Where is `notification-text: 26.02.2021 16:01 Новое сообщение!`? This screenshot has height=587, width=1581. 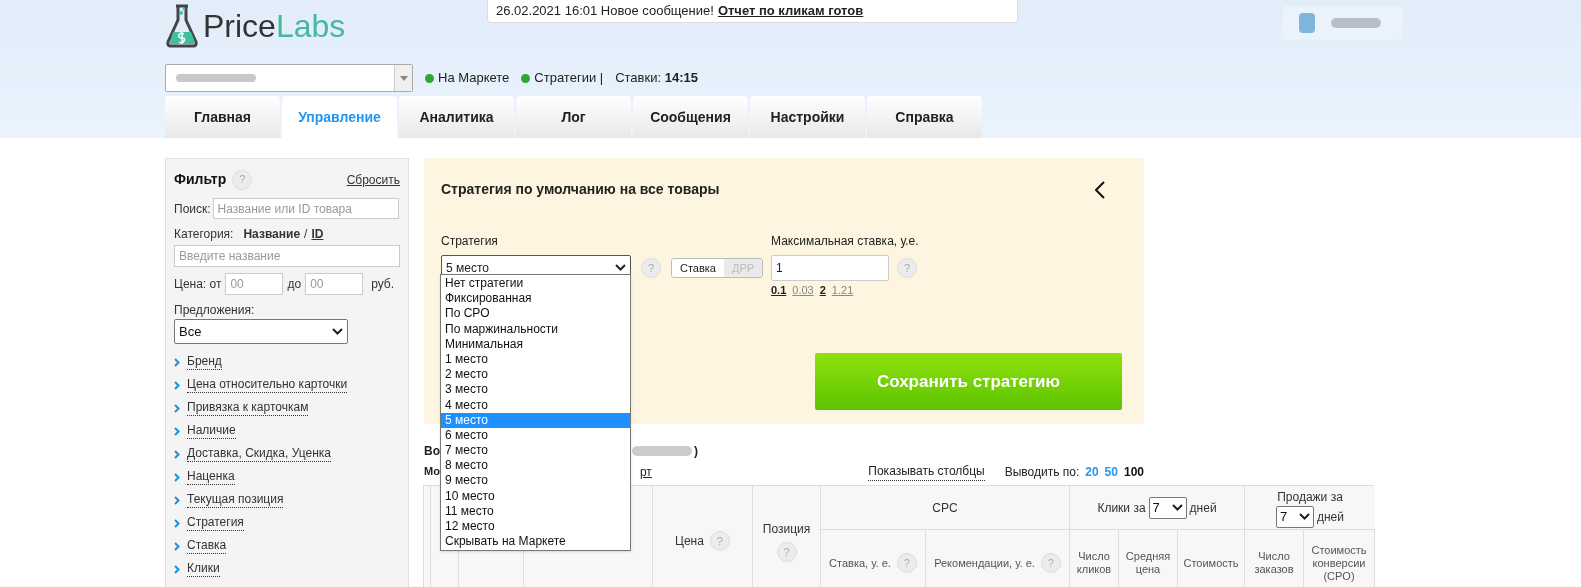 notification-text: 26.02.2021 16:01 Новое сообщение! is located at coordinates (605, 11).